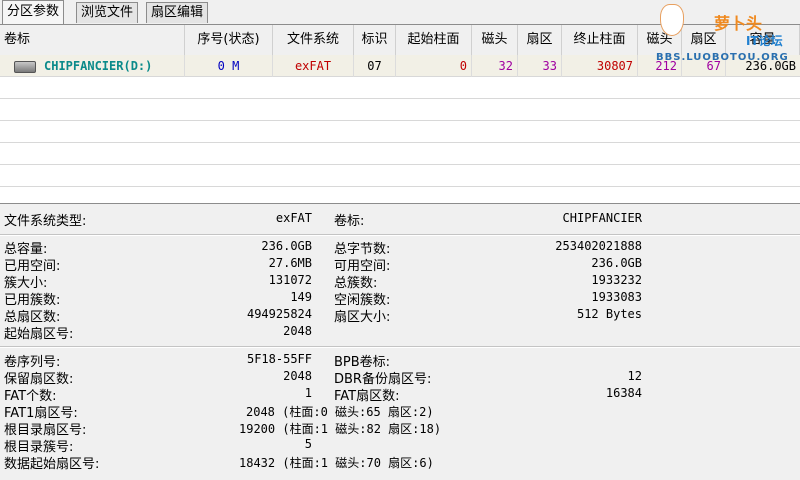 The width and height of the screenshot is (800, 480). I want to click on bpb-value: 2048 (柱面:0 磁头:65 扇区:2), so click(340, 412).